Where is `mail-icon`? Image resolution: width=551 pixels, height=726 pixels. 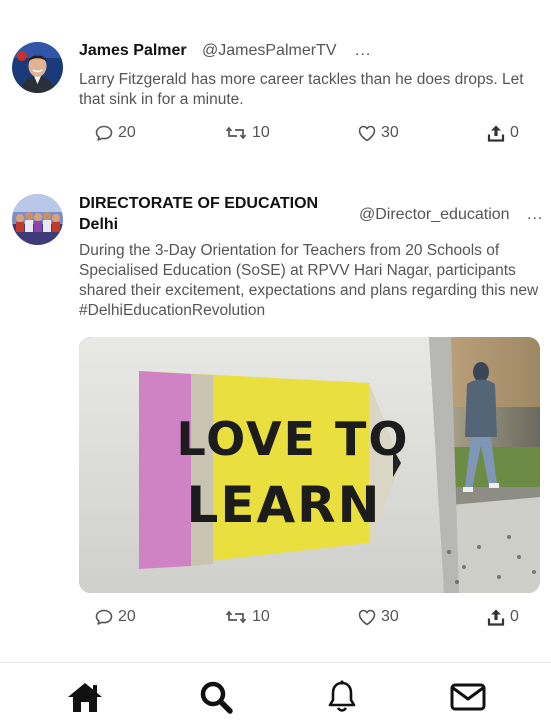 mail-icon is located at coordinates (468, 697).